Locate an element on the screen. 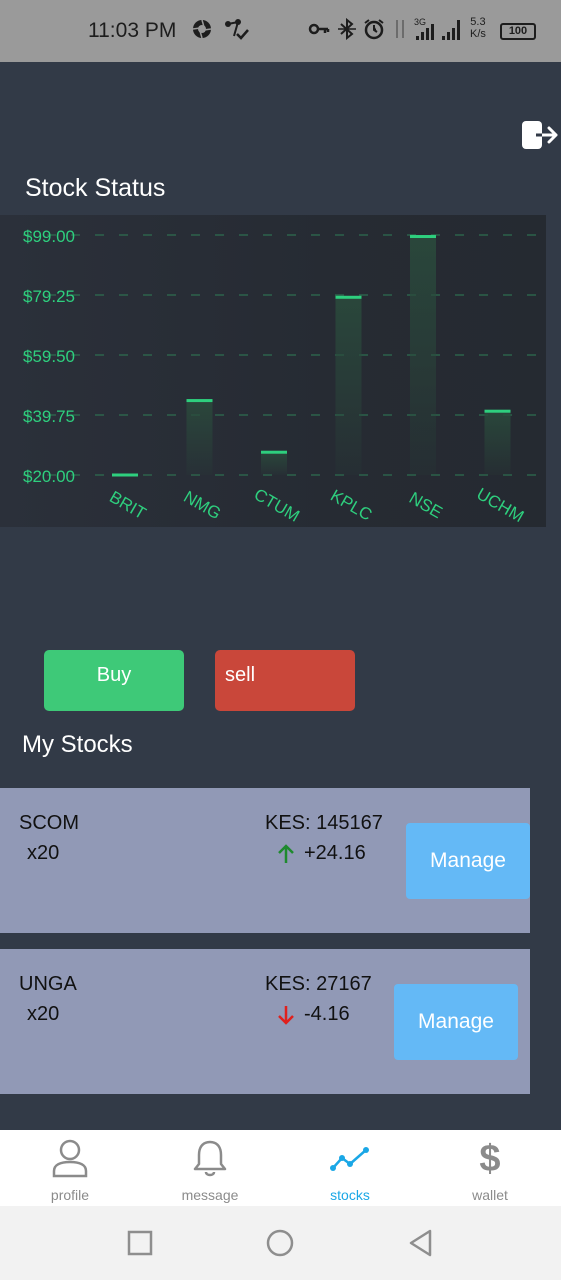 The image size is (561, 1280). arrow-down-icon is located at coordinates (286, 1015).